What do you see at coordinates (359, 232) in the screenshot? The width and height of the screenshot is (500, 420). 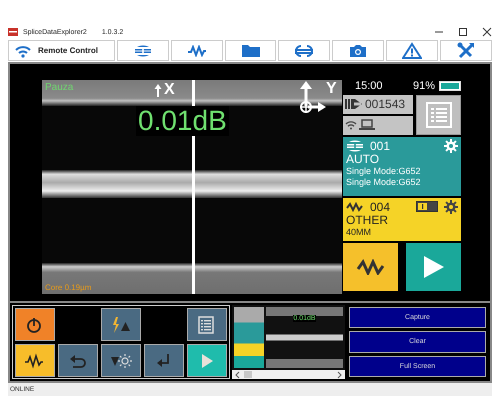 I see `sleeve-length: 40MM` at bounding box center [359, 232].